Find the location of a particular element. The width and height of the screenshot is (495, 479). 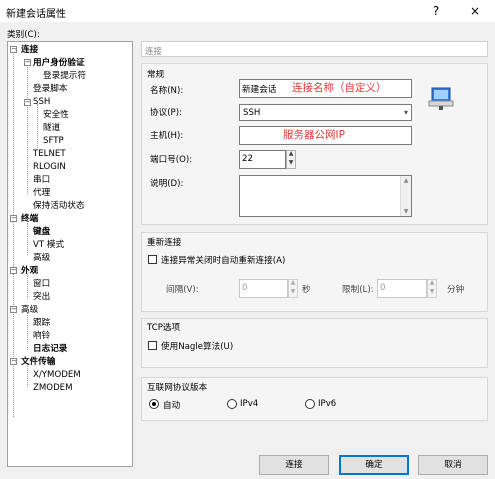

radio-ipv4-label: IPv4 is located at coordinates (249, 404).